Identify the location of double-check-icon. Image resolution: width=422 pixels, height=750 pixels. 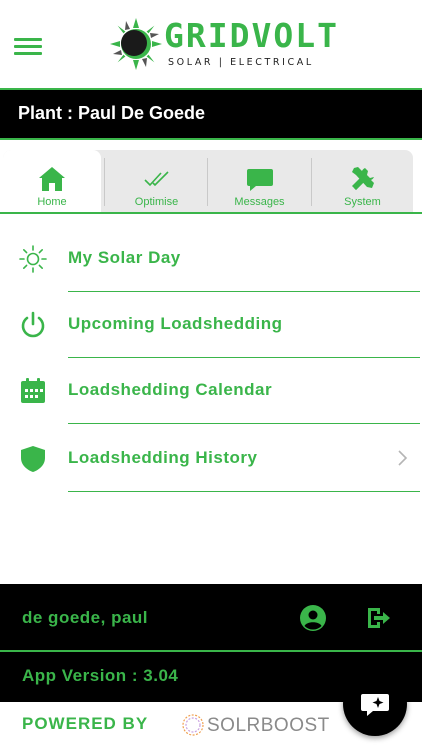
(156, 179).